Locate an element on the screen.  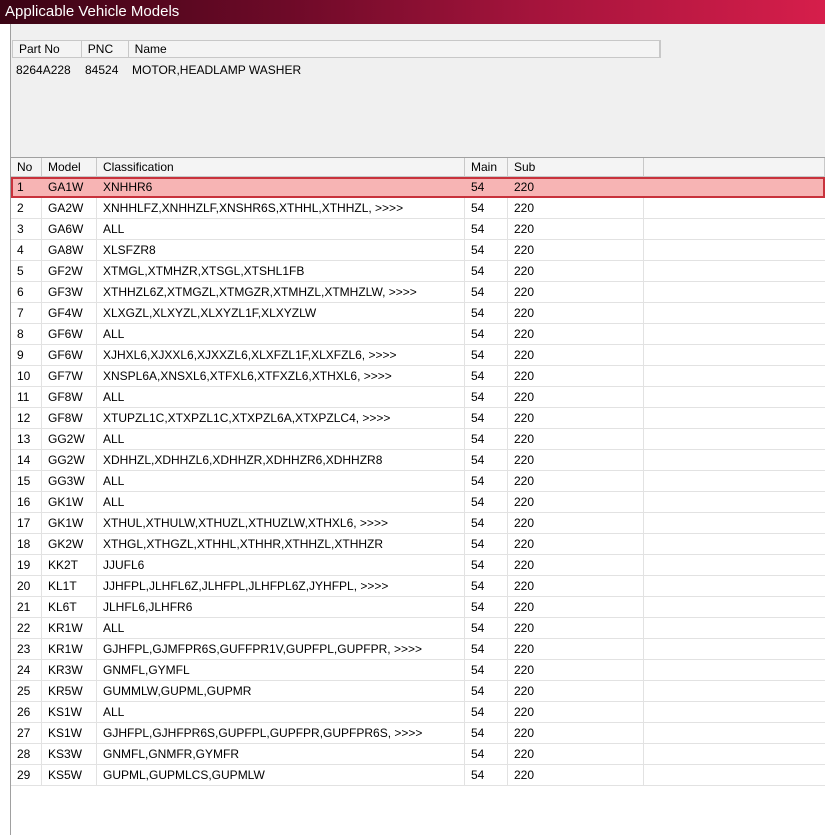
table-row: 13 GG2W ALL 54 220 is located at coordinates (418, 439).